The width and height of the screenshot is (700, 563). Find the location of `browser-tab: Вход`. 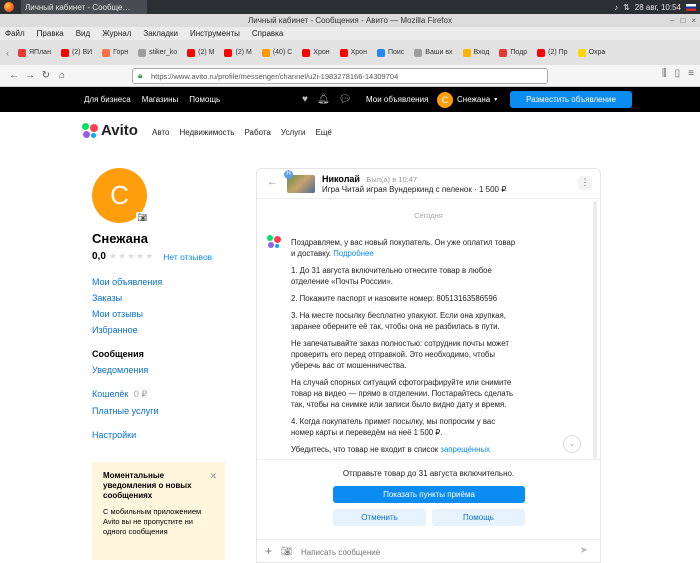

browser-tab: Вход is located at coordinates (476, 53).